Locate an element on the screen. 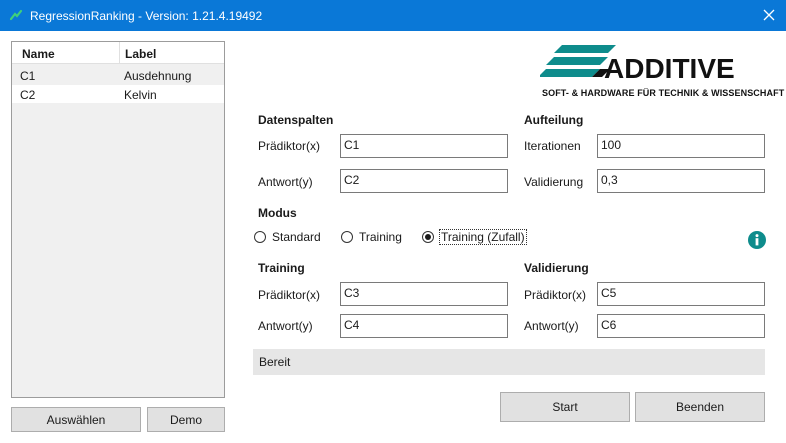 The height and width of the screenshot is (443, 786). mode-training-radio: Training is located at coordinates (371, 237).